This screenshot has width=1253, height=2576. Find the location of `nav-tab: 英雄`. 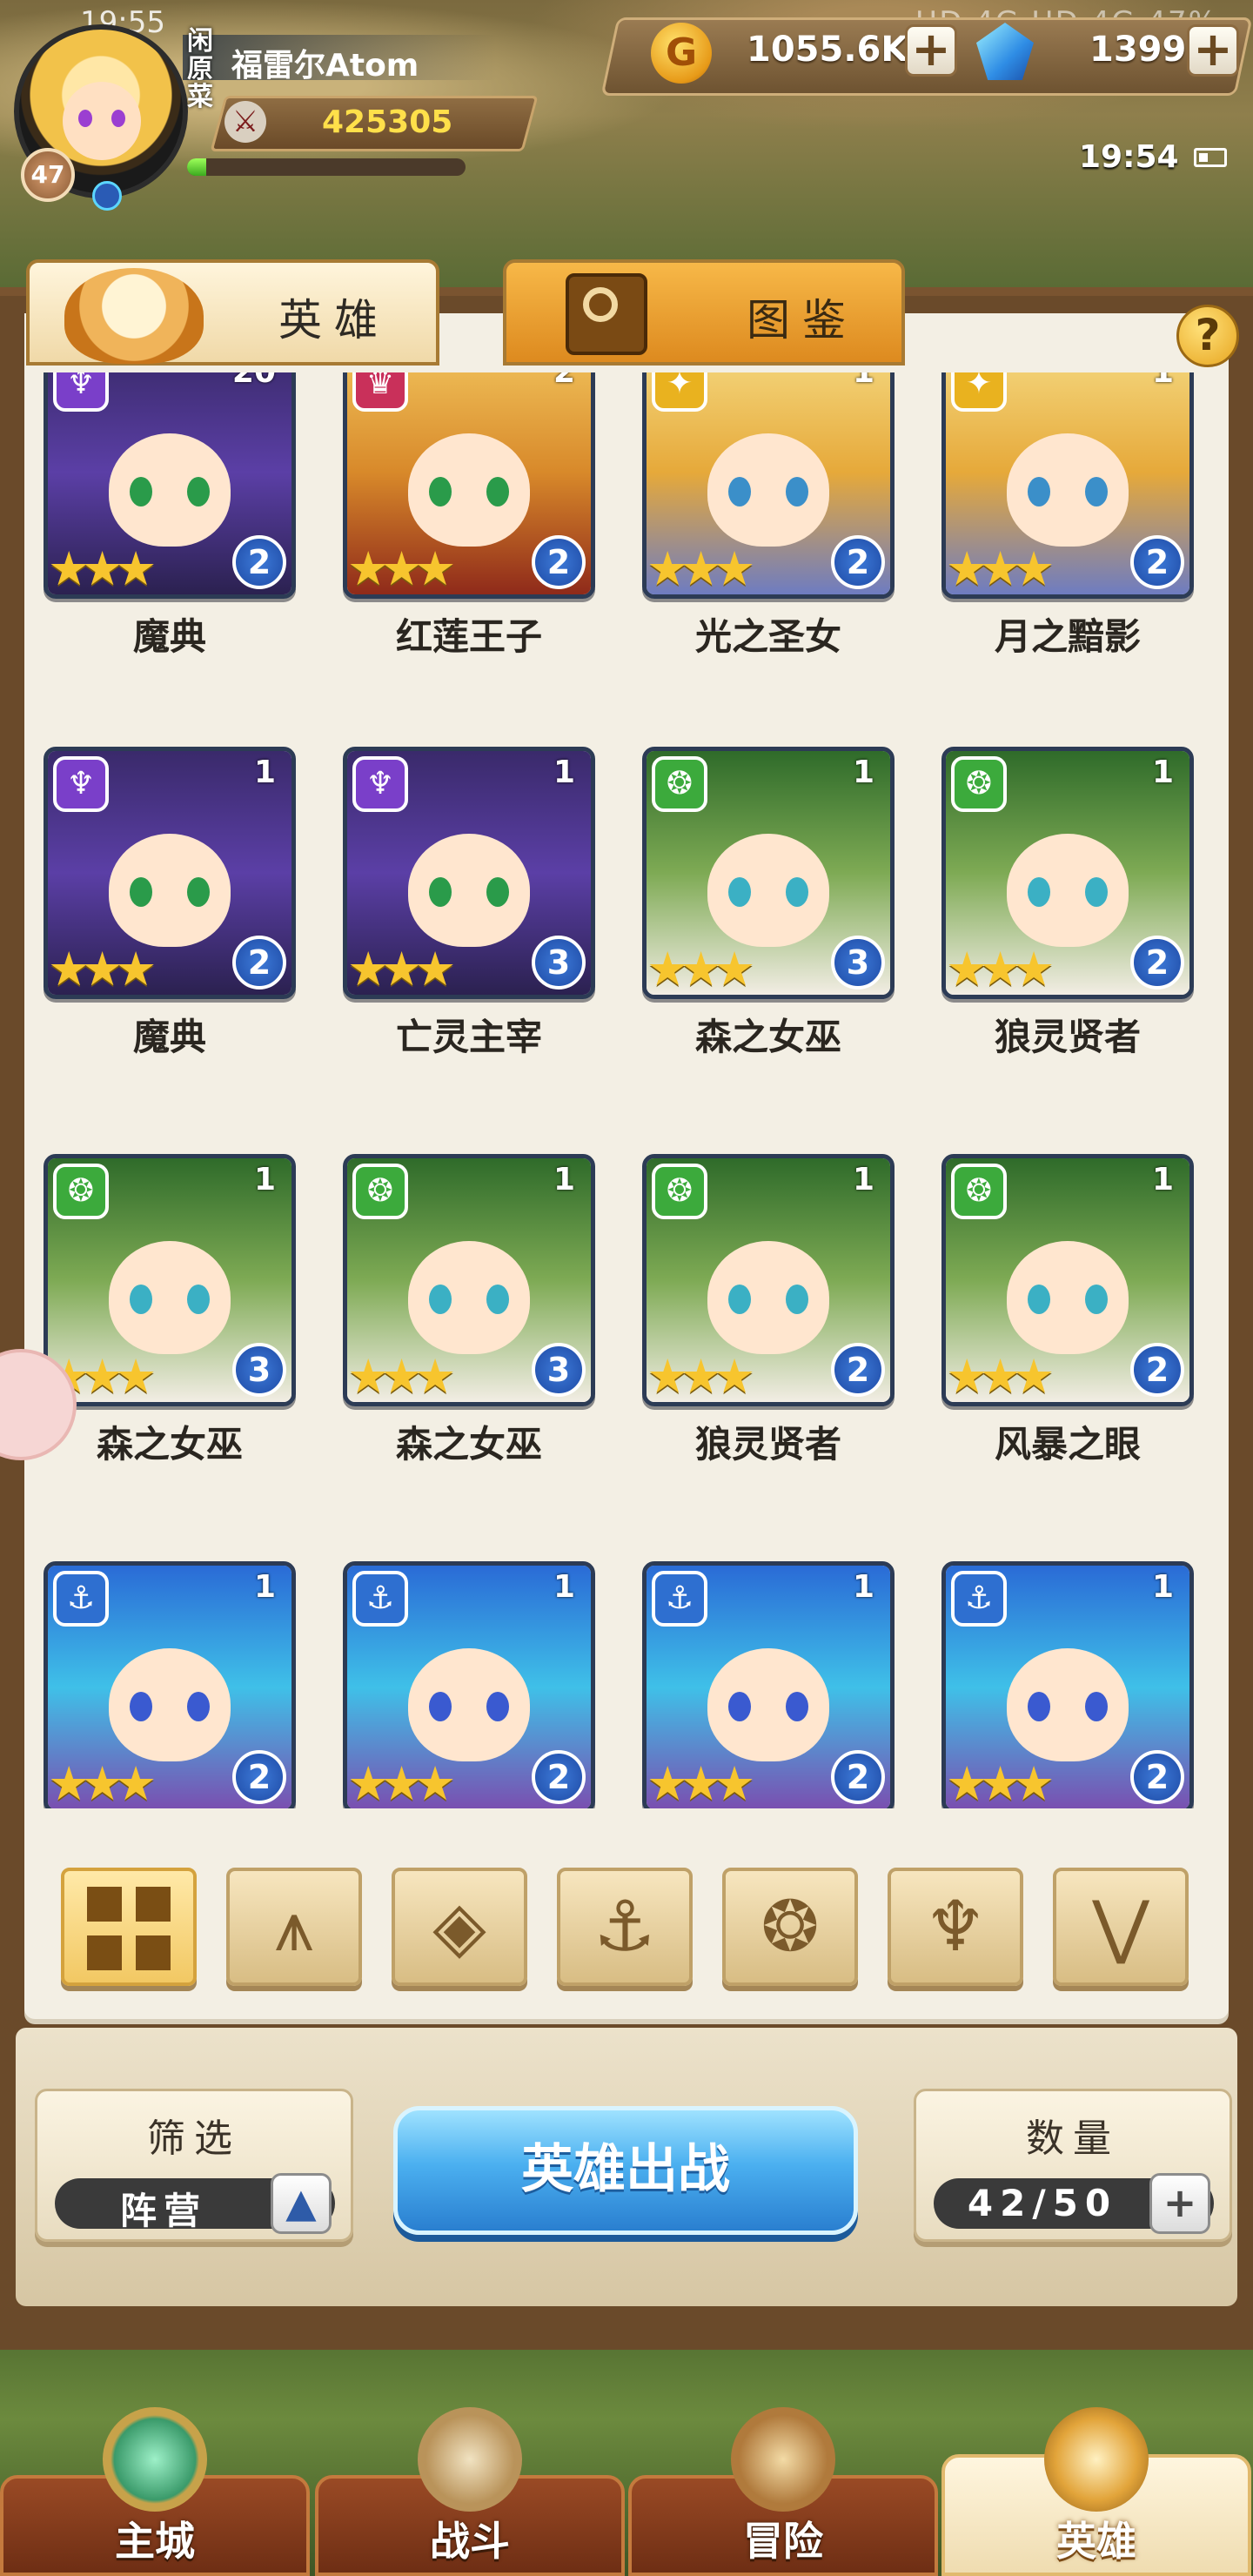

nav-tab: 英雄 is located at coordinates (1096, 2492).